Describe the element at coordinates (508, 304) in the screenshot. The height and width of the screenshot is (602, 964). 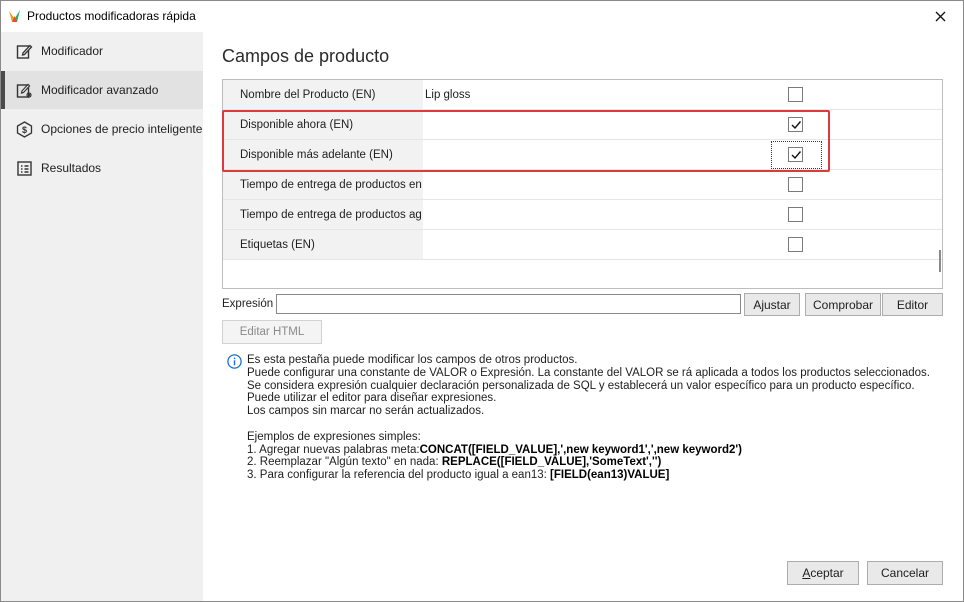
I see `expression-input` at that location.